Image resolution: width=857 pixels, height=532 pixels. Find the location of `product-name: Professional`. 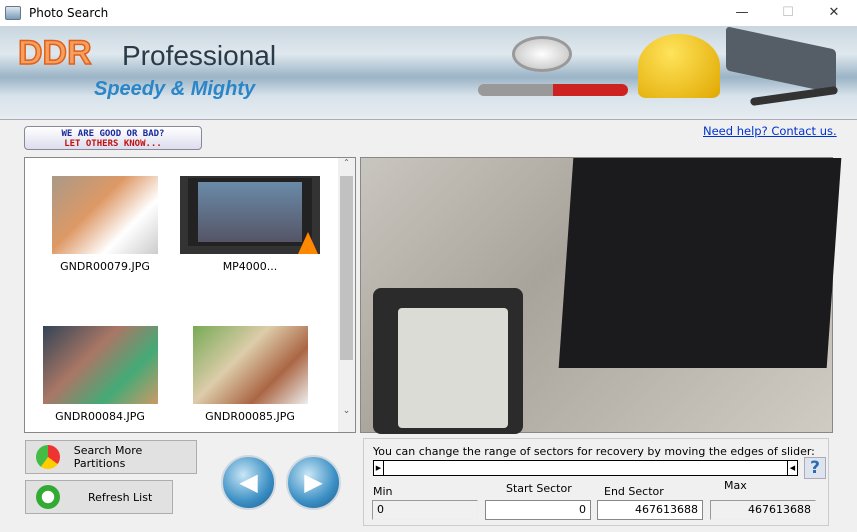

product-name: Professional is located at coordinates (199, 55).